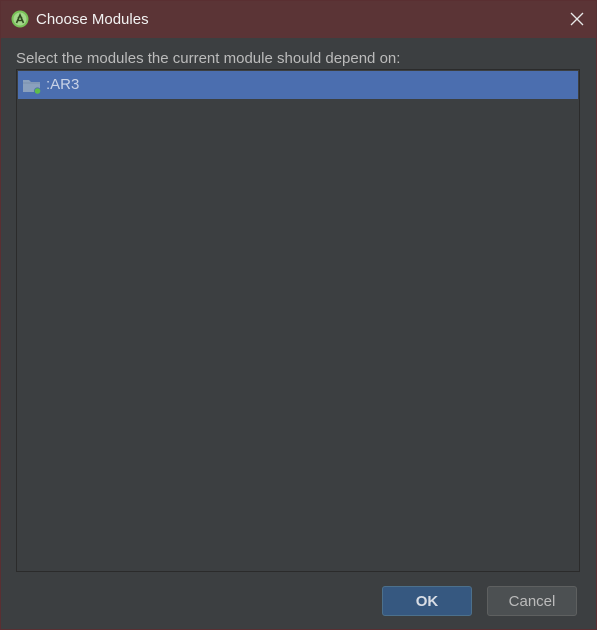 This screenshot has width=597, height=630. Describe the element at coordinates (20, 19) in the screenshot. I see `android-studio-icon` at that location.